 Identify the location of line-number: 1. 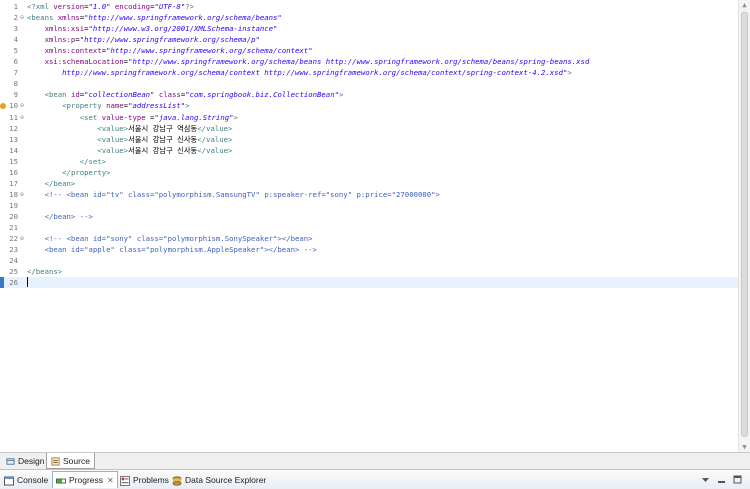
(15, 6).